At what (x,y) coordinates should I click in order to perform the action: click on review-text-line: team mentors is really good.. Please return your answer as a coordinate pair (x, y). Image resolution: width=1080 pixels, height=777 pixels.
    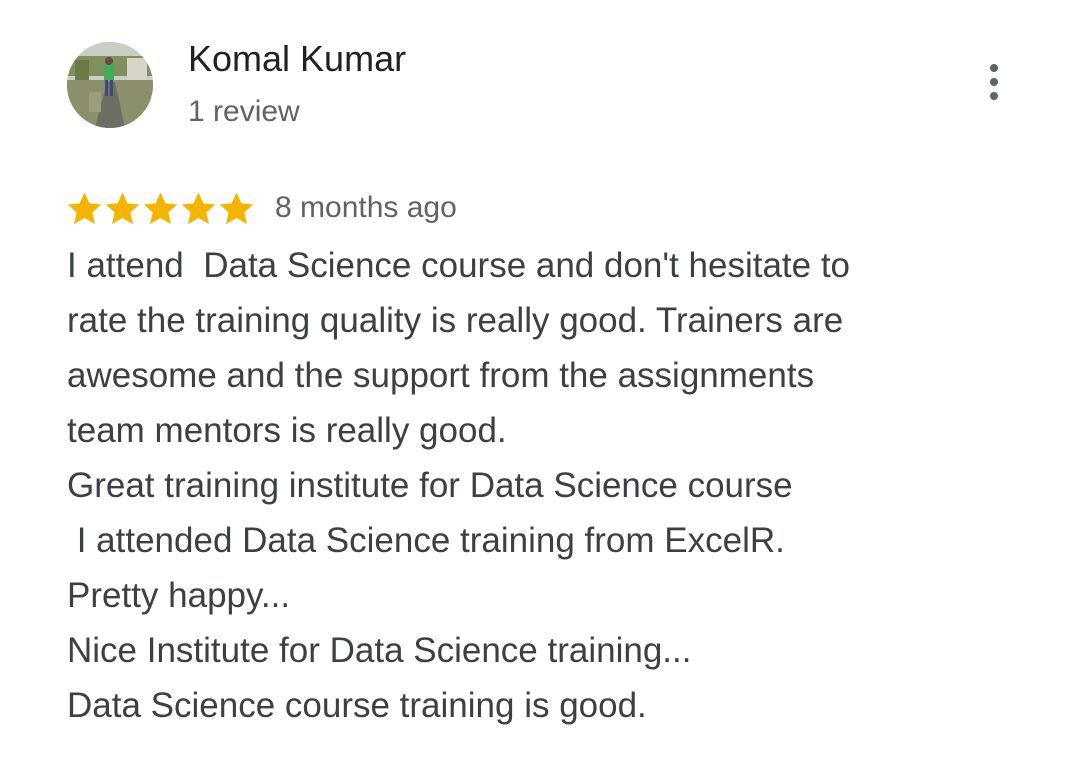
    Looking at the image, I should click on (287, 430).